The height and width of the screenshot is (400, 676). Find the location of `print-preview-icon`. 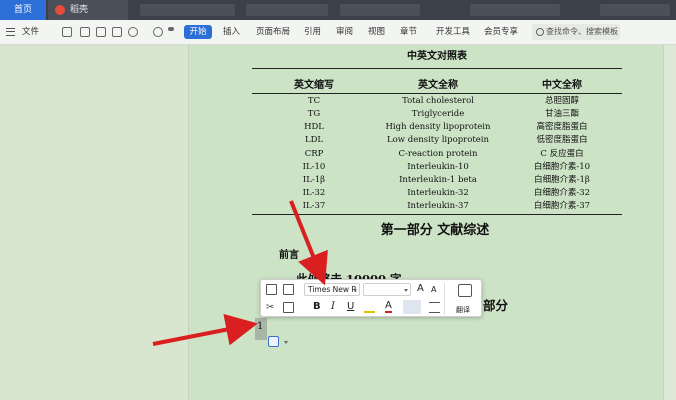

print-preview-icon is located at coordinates (117, 32).